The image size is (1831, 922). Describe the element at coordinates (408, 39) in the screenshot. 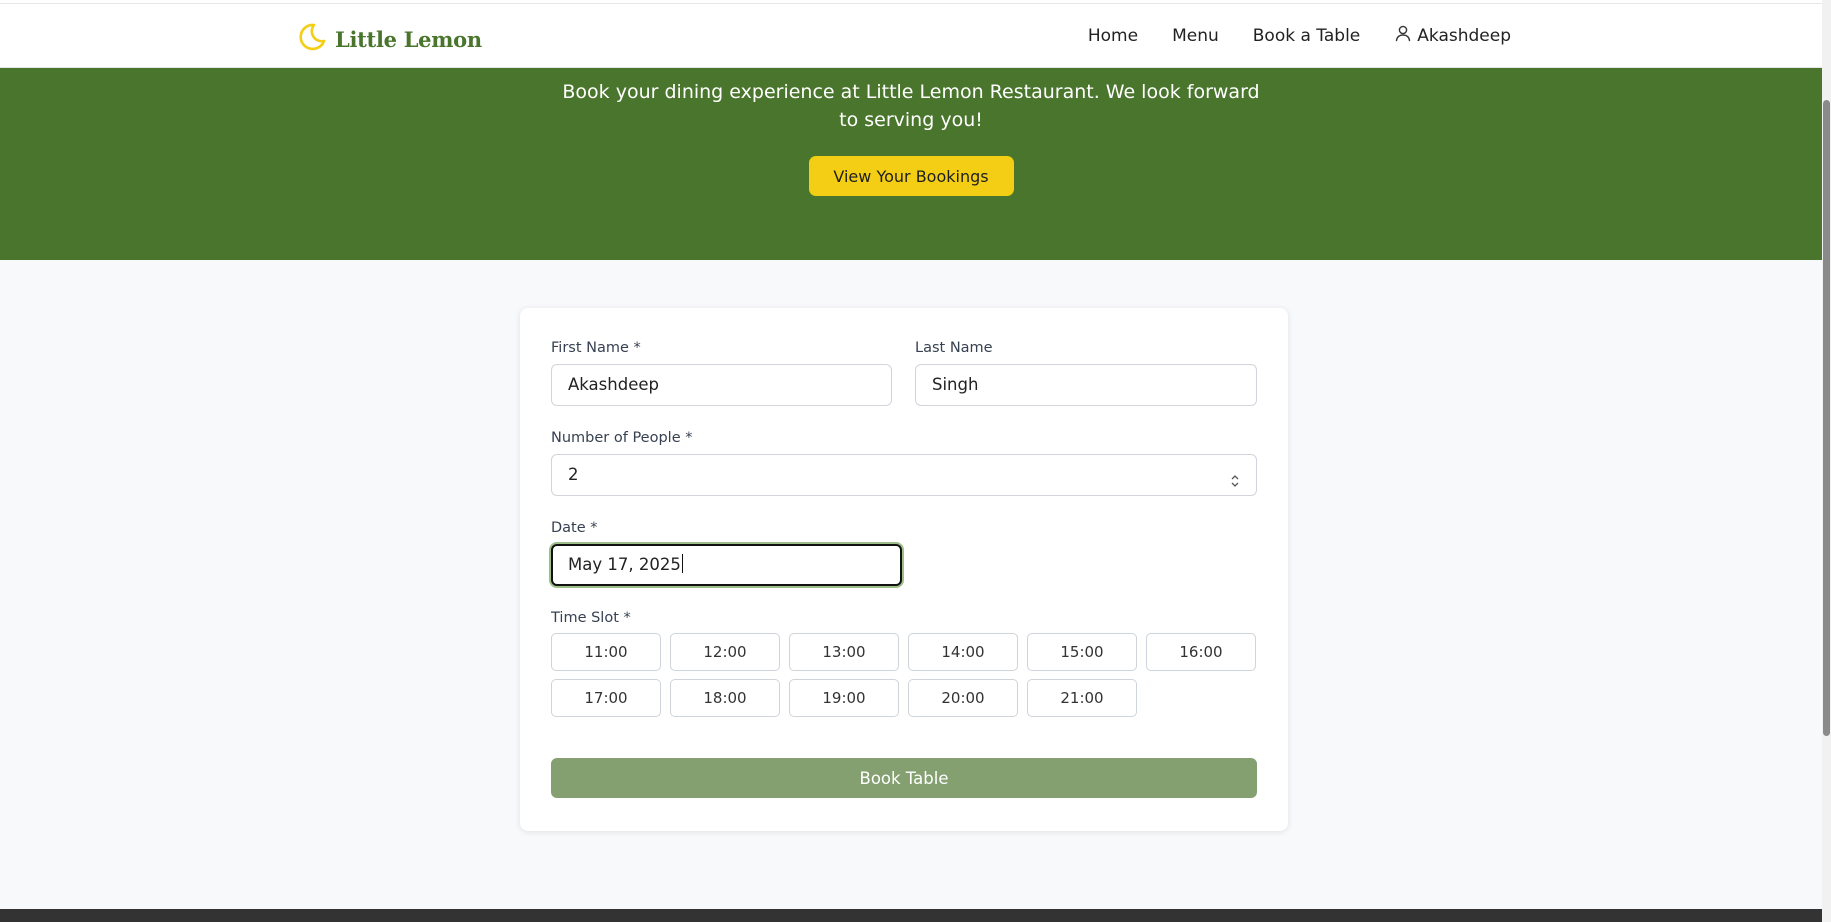

I see `brand-name: Little Lemon` at that location.